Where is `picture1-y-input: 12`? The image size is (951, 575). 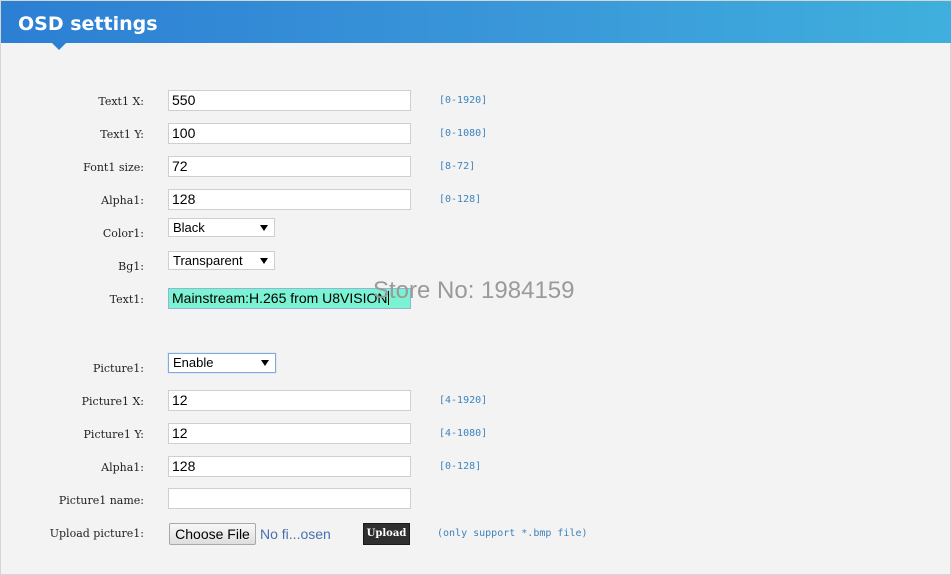 picture1-y-input: 12 is located at coordinates (289, 433).